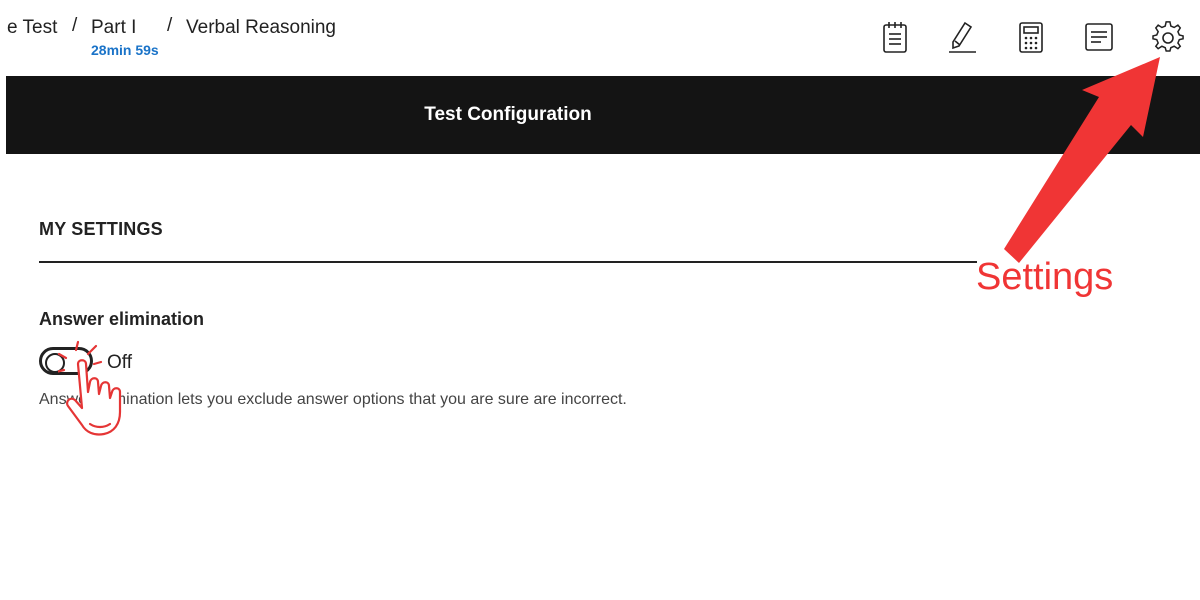 The width and height of the screenshot is (1200, 600). I want to click on section-title: MY SETTINGS, so click(101, 229).